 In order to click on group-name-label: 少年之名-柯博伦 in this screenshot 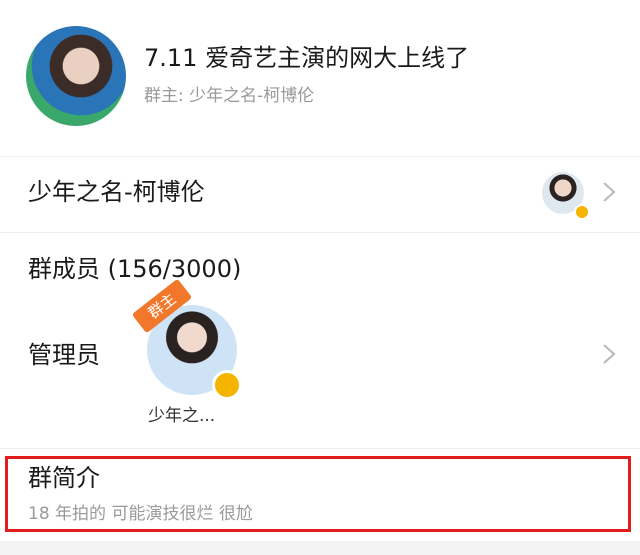, I will do `click(116, 192)`.